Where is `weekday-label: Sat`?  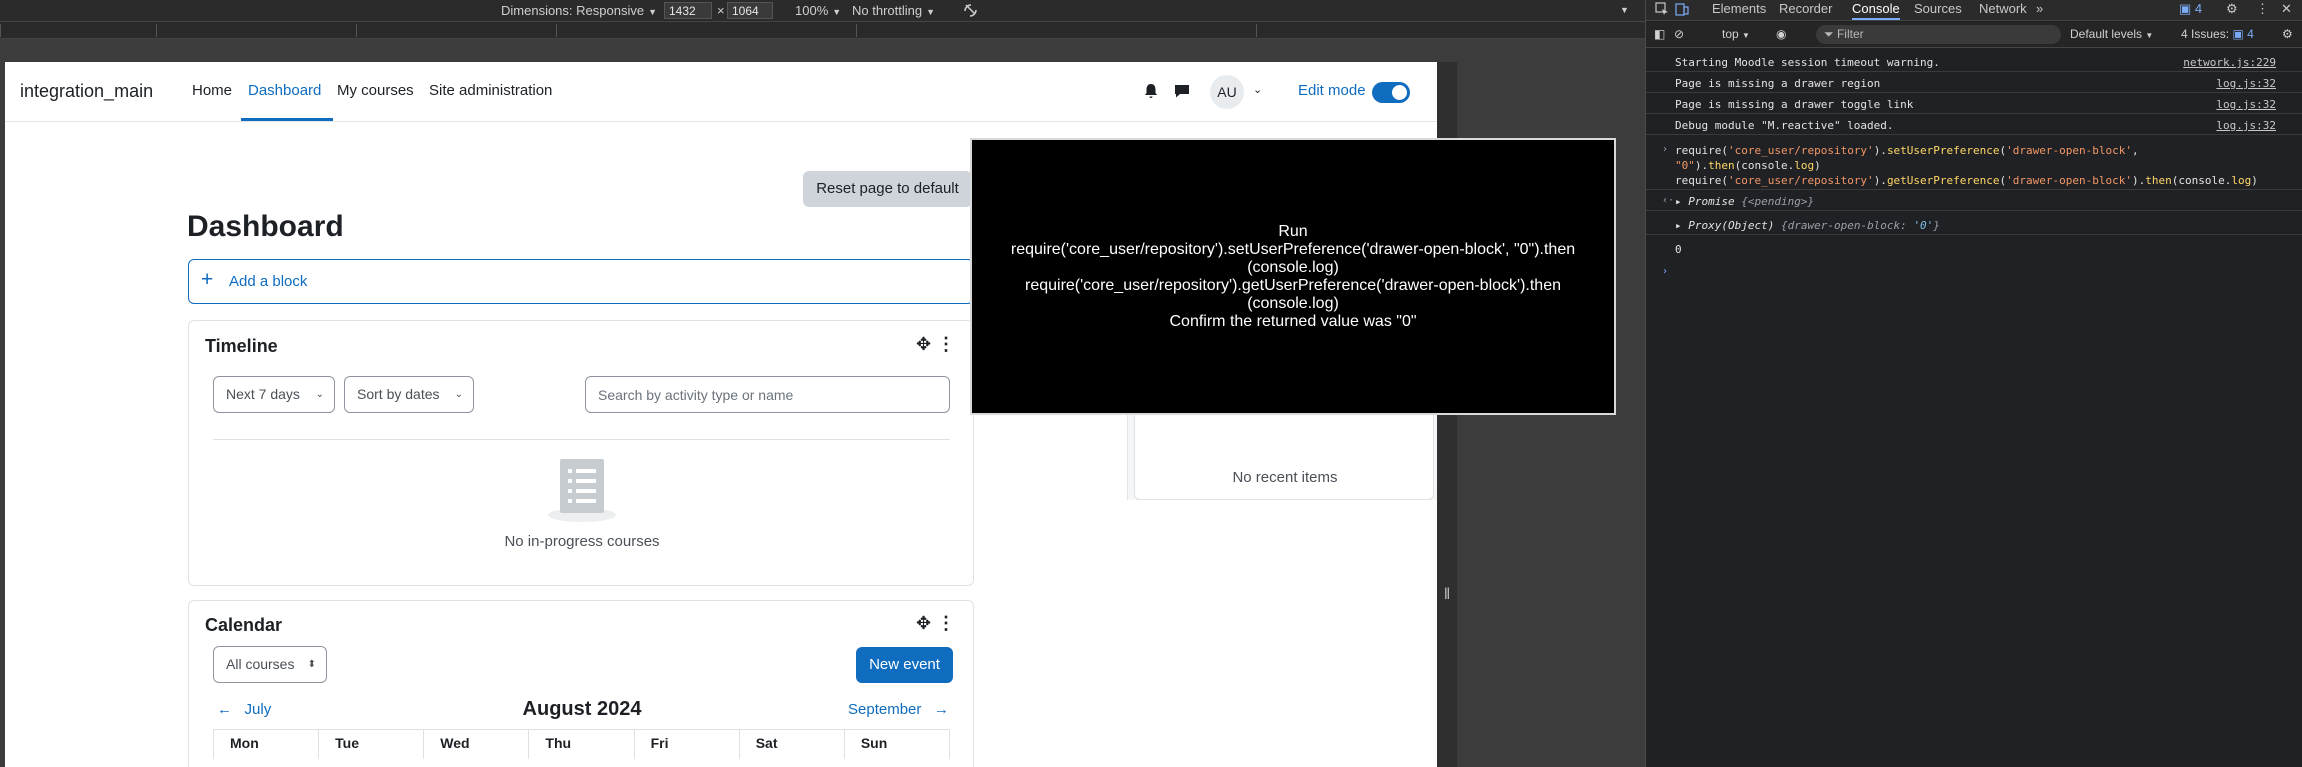 weekday-label: Sat is located at coordinates (792, 744).